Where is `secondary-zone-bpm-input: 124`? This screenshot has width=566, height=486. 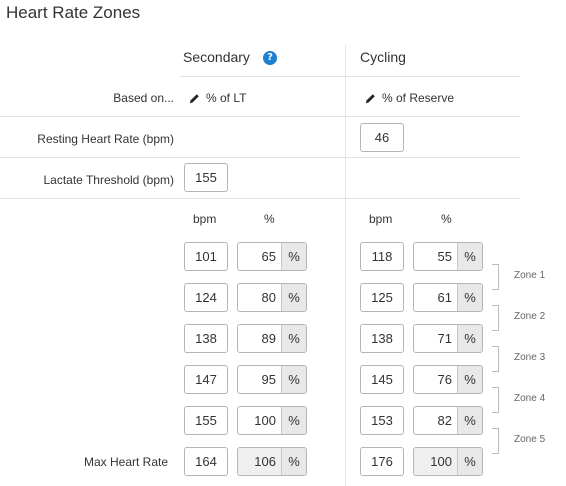 secondary-zone-bpm-input: 124 is located at coordinates (206, 297).